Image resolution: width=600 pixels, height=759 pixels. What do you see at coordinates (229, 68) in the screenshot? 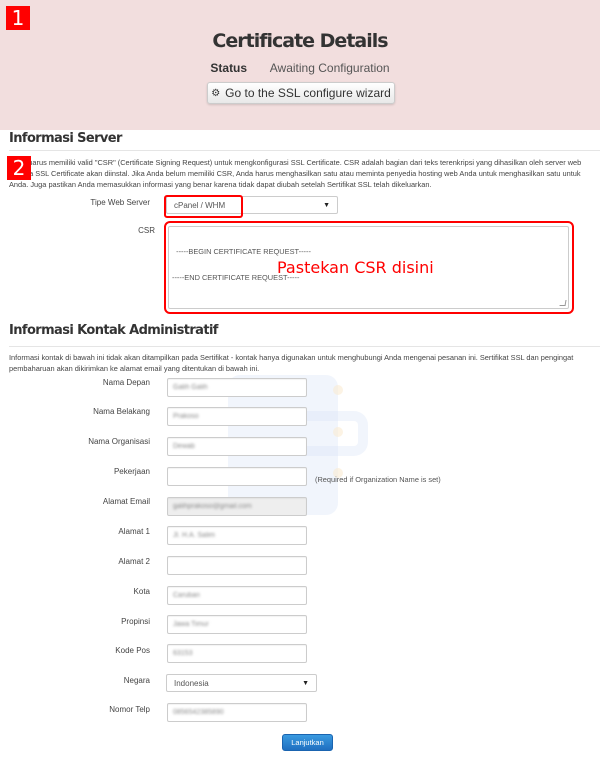
I see `status-label: Status` at bounding box center [229, 68].